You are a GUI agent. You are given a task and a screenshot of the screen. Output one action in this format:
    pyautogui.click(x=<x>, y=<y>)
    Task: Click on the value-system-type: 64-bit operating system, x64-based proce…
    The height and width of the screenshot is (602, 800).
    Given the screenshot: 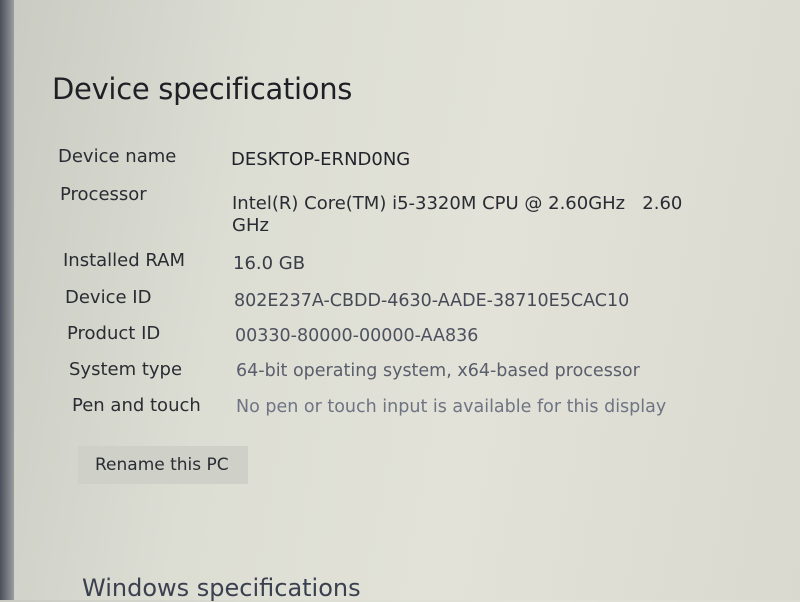 What is the action you would take?
    pyautogui.click(x=438, y=371)
    